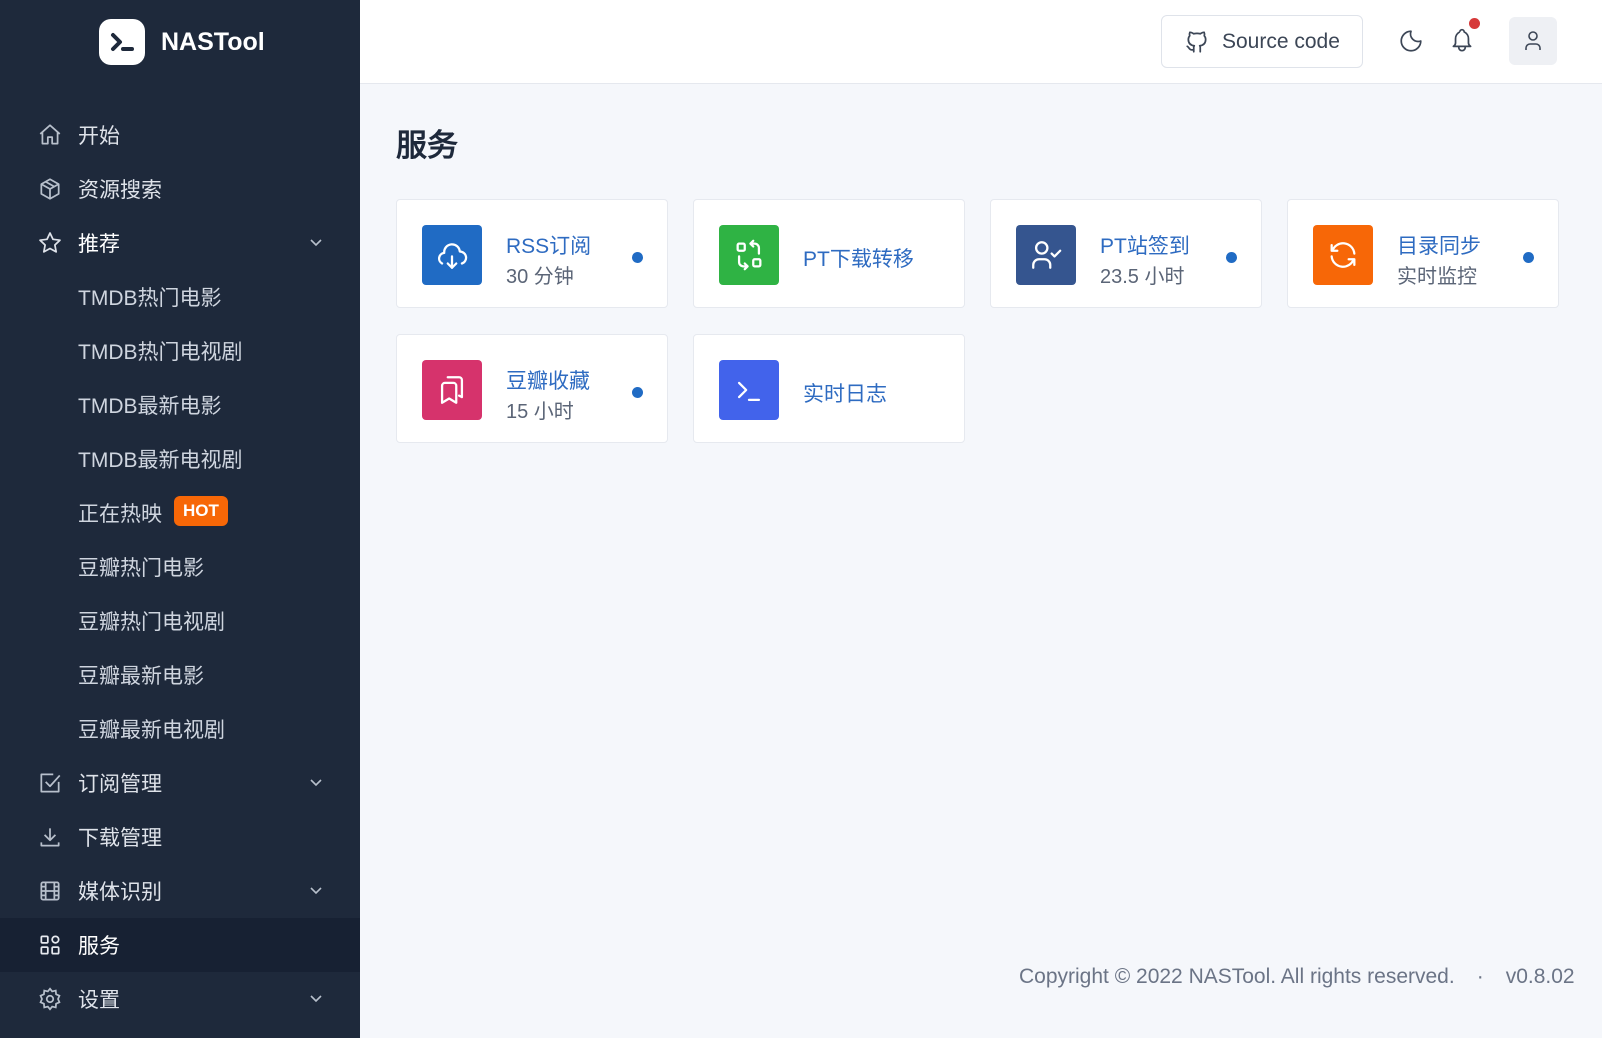 This screenshot has width=1602, height=1038. I want to click on nav-label: 订阅管理, so click(120, 784).